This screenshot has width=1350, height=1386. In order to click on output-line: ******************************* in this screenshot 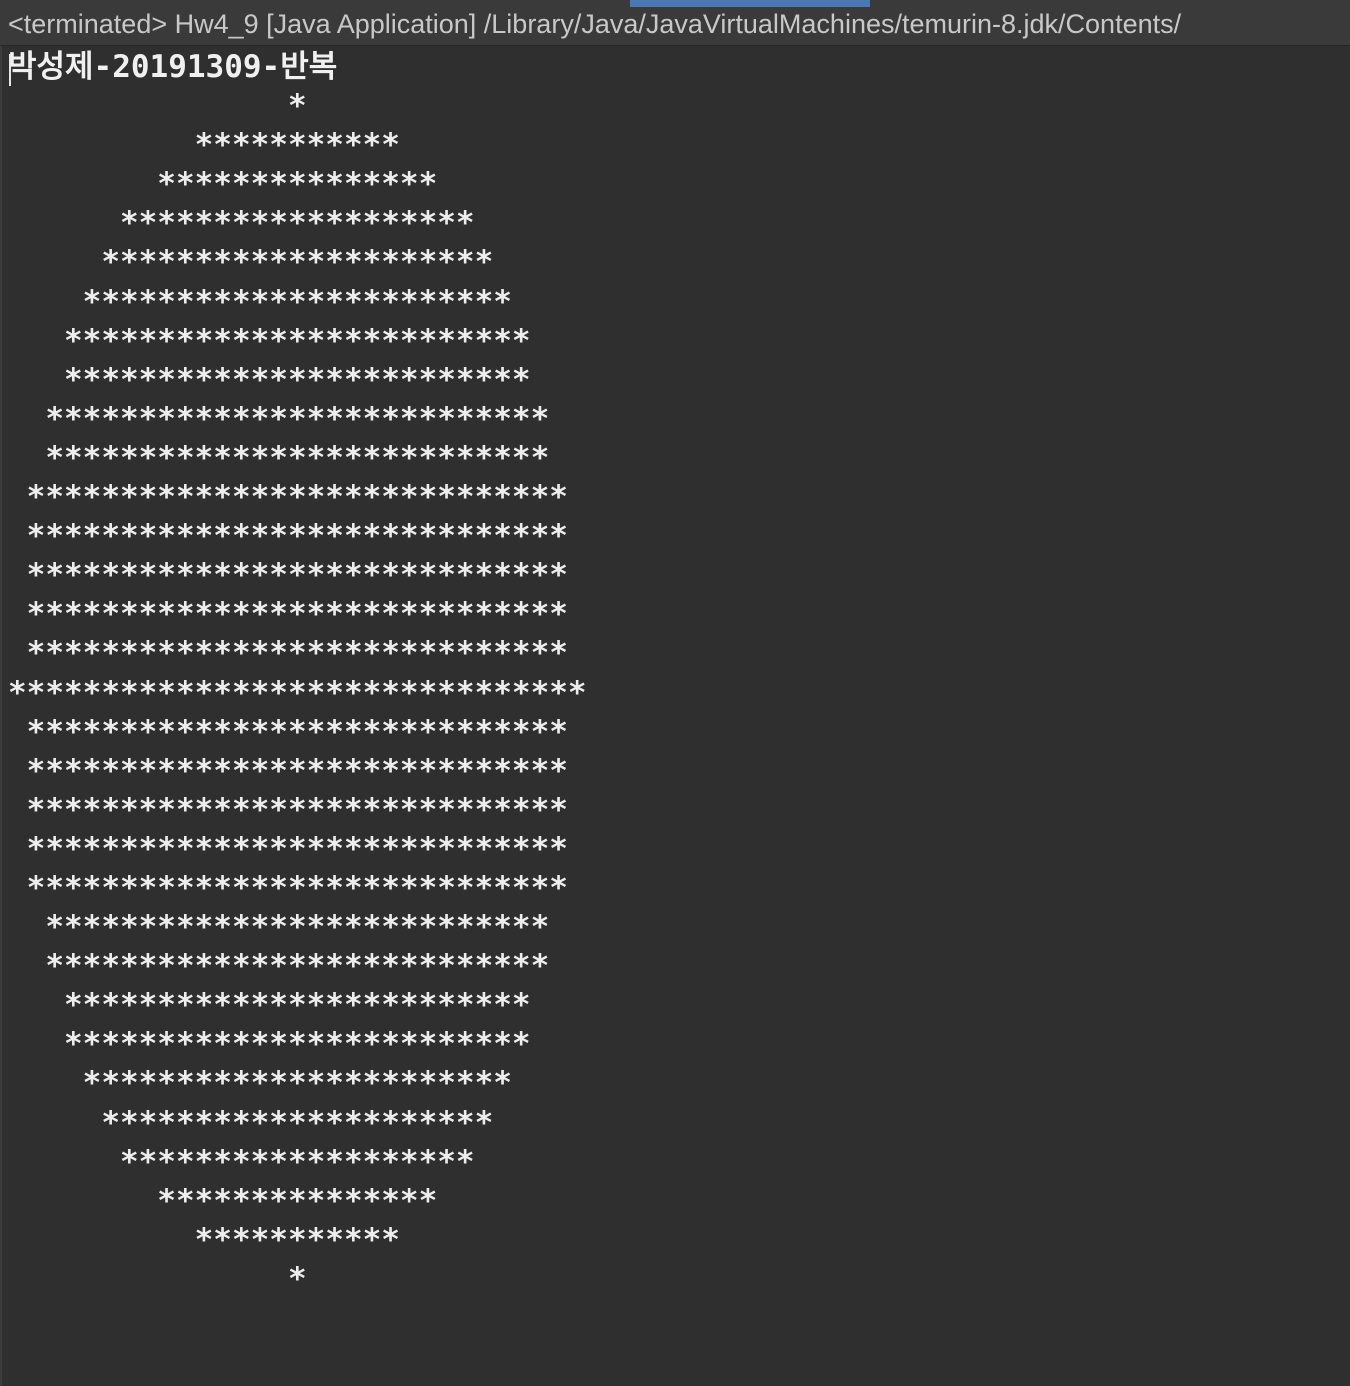, I will do `click(297, 692)`.